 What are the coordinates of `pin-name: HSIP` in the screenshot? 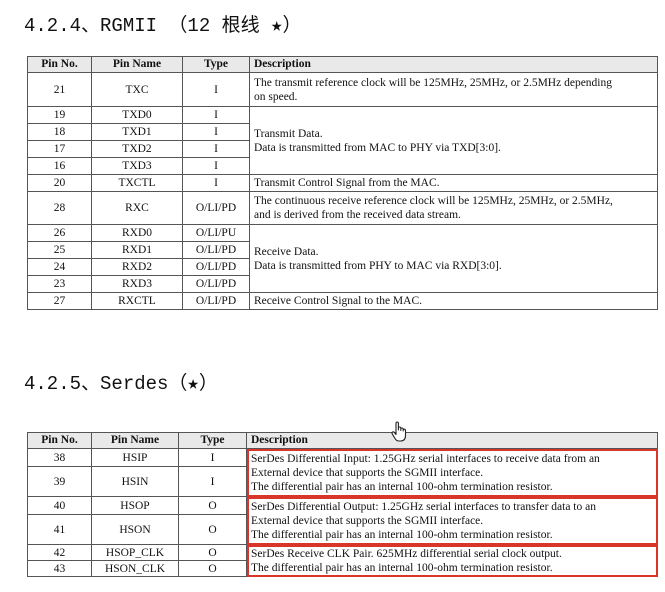 It's located at (135, 457).